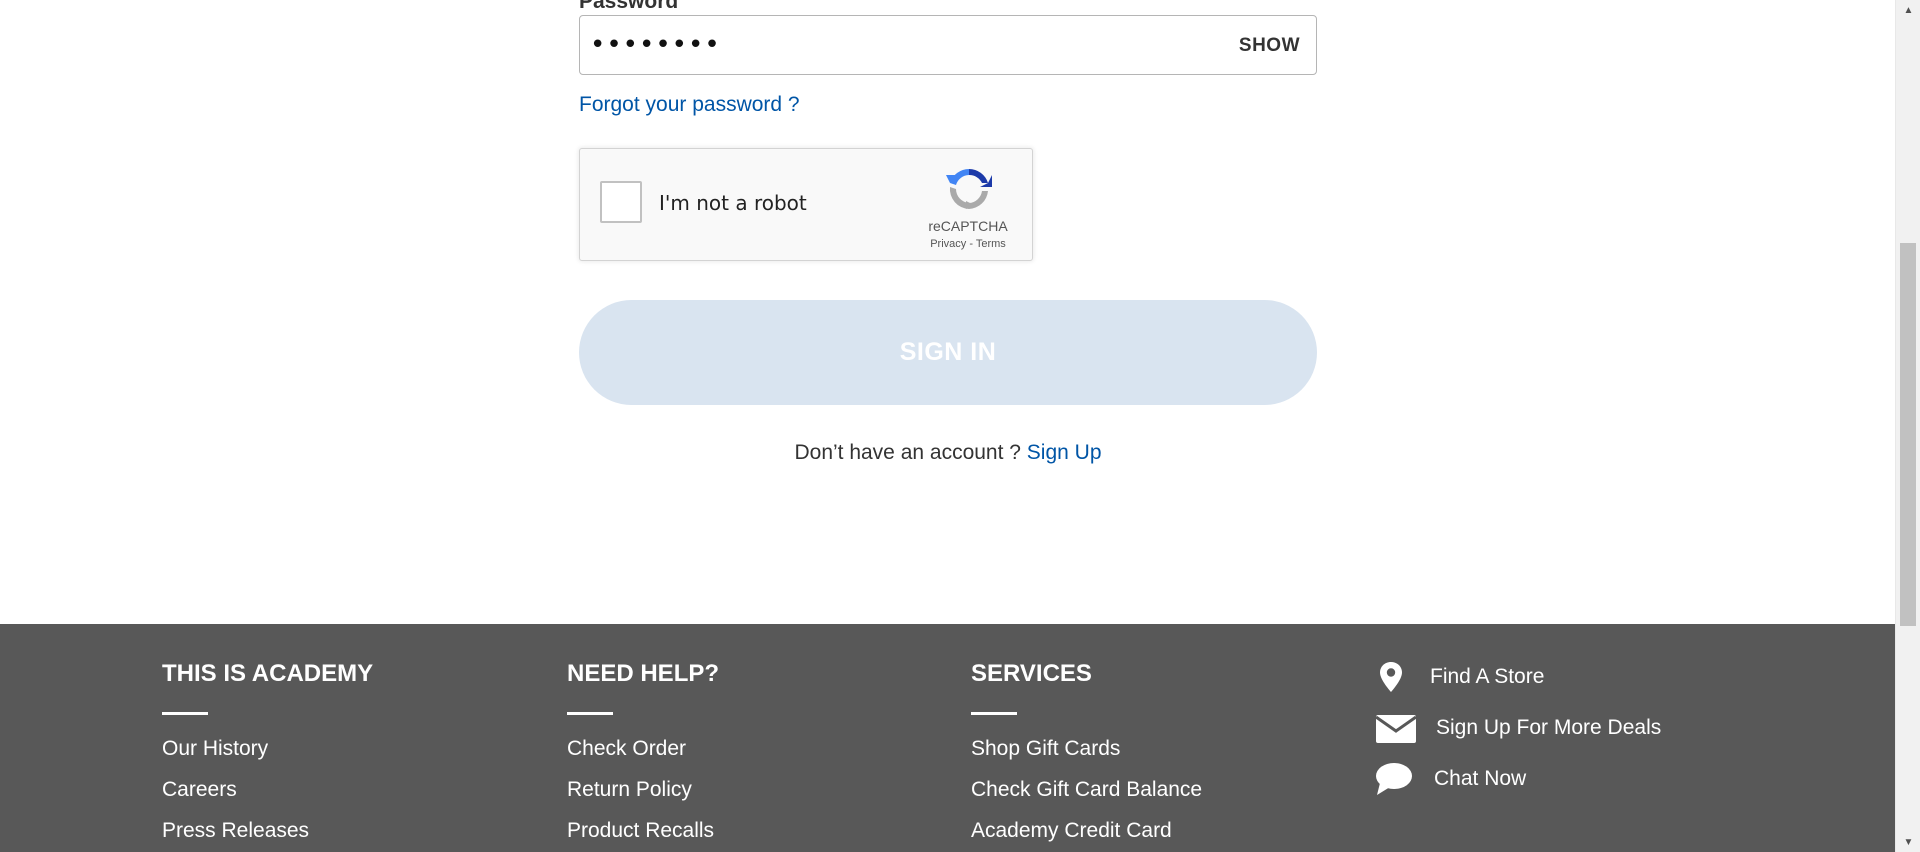  What do you see at coordinates (1031, 673) in the screenshot?
I see `footer-heading: SERVICES` at bounding box center [1031, 673].